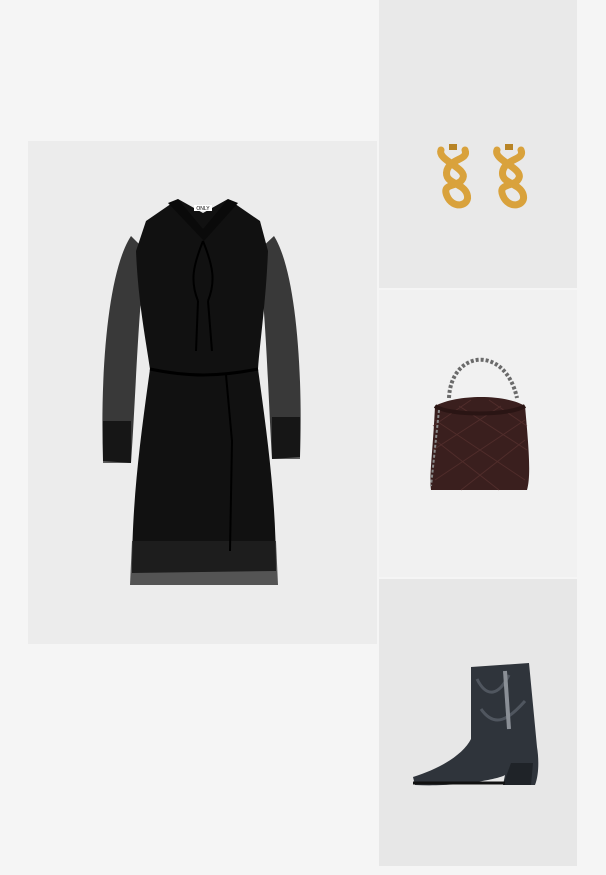 The image size is (606, 875). What do you see at coordinates (480, 424) in the screenshot?
I see `quilted-bag-image` at bounding box center [480, 424].